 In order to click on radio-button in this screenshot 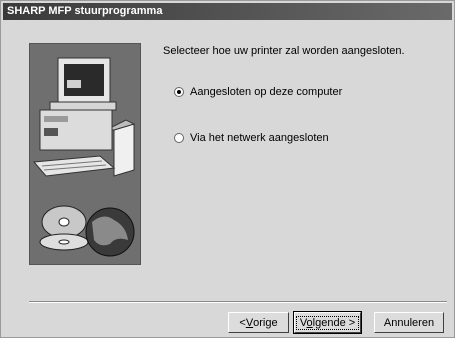, I will do `click(179, 138)`.